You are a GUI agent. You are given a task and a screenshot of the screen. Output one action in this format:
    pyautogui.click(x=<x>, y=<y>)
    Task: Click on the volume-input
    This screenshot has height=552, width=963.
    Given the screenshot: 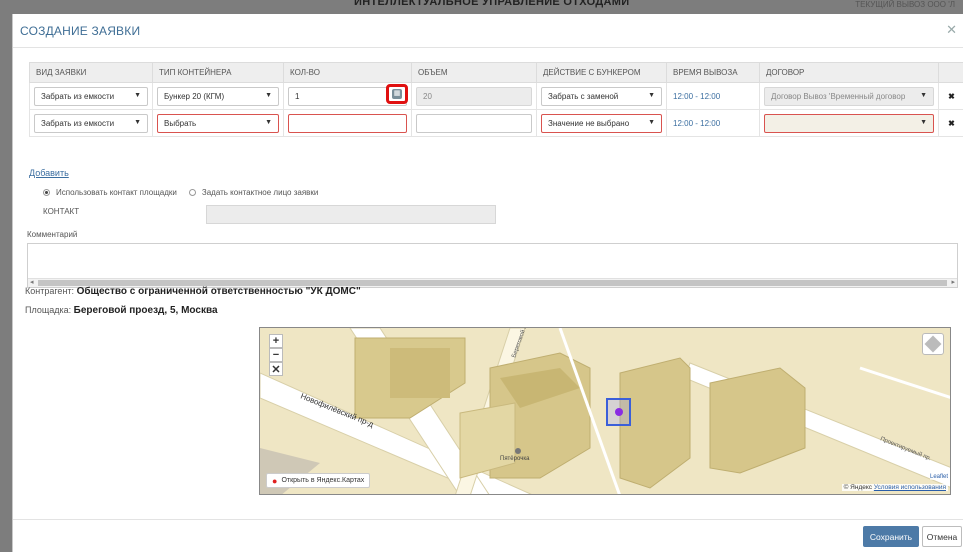 What is the action you would take?
    pyautogui.click(x=474, y=123)
    